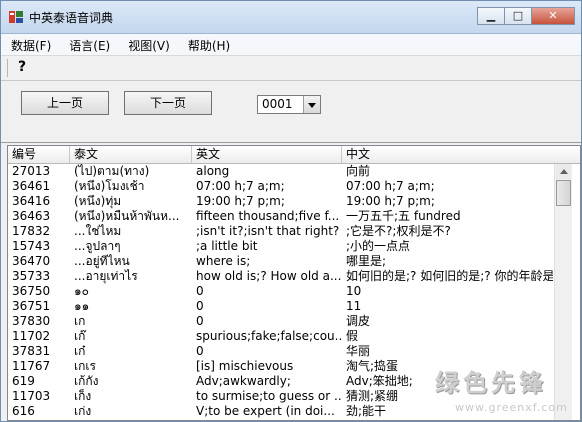 This screenshot has width=582, height=422. Describe the element at coordinates (243, 381) in the screenshot. I see `cell-english: Adv;awkwardly;` at that location.